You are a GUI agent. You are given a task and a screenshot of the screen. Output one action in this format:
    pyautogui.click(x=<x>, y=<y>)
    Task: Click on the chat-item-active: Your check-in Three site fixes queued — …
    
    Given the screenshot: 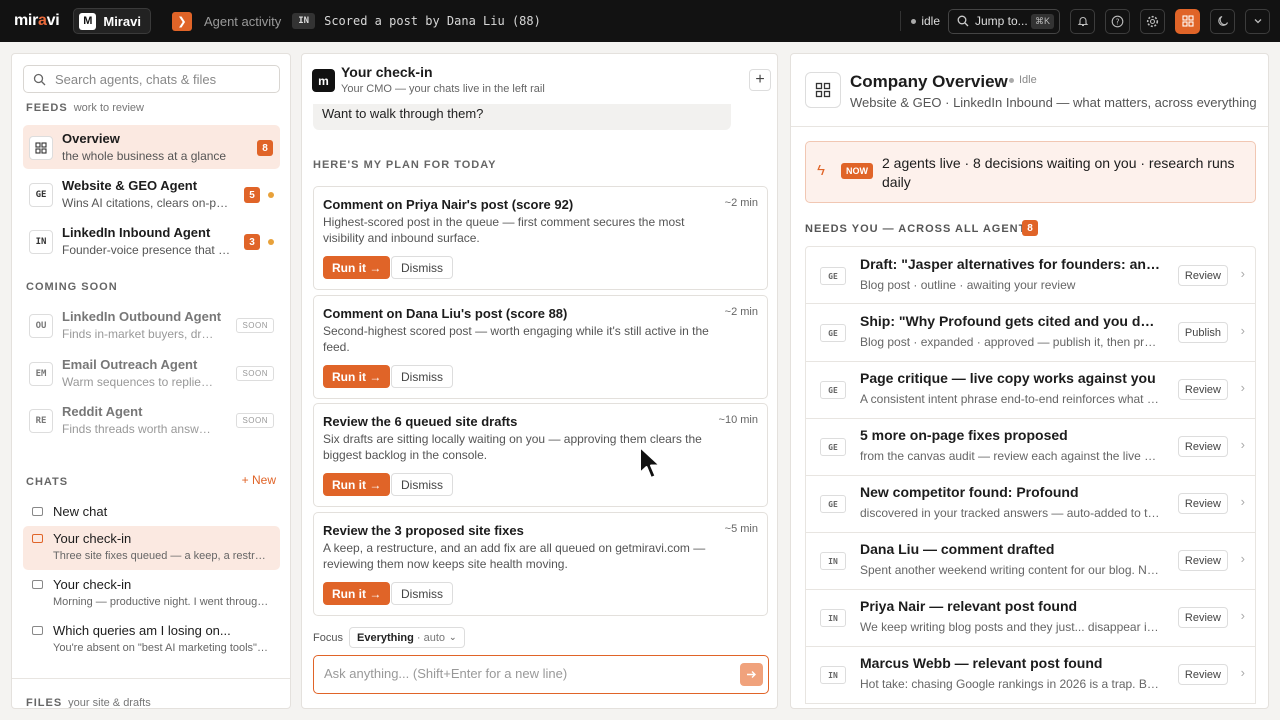 What is the action you would take?
    pyautogui.click(x=151, y=548)
    